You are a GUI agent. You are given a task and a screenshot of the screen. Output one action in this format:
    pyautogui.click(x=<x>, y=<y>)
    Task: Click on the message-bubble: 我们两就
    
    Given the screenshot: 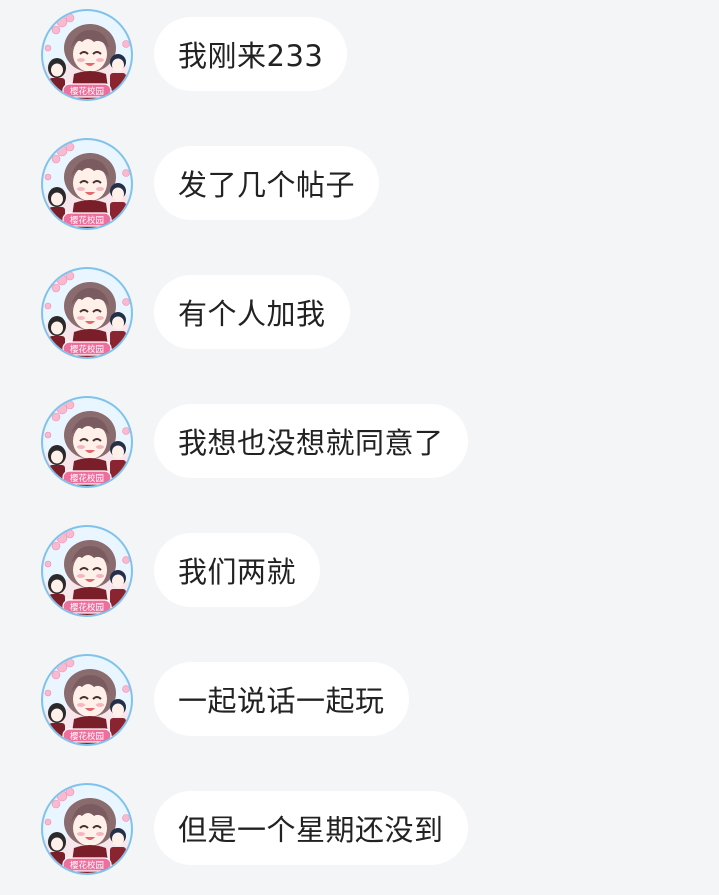 What is the action you would take?
    pyautogui.click(x=237, y=570)
    